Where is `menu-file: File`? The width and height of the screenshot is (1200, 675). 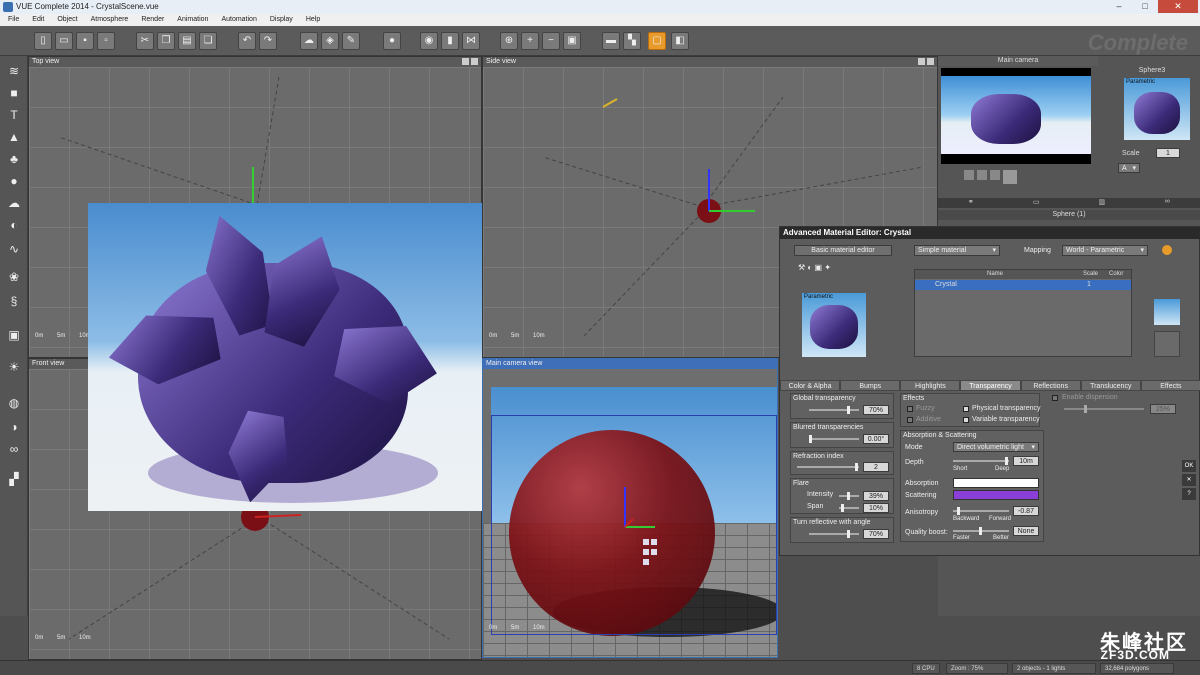
menu-file: File is located at coordinates (13, 20).